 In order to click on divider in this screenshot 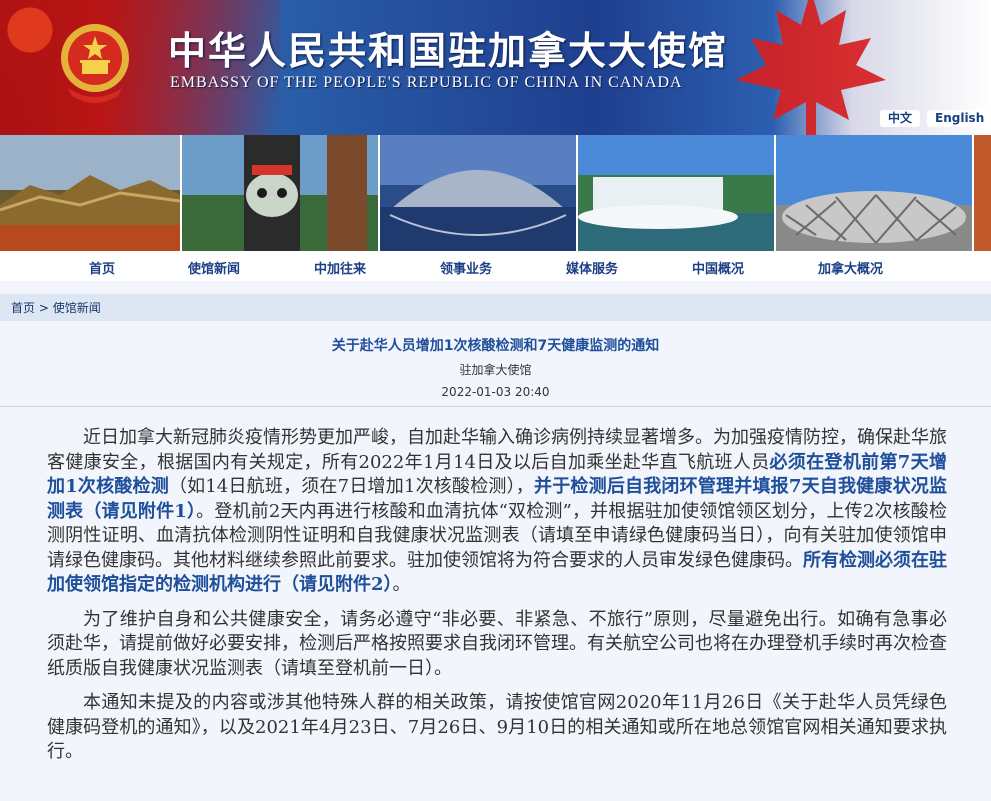, I will do `click(495, 406)`.